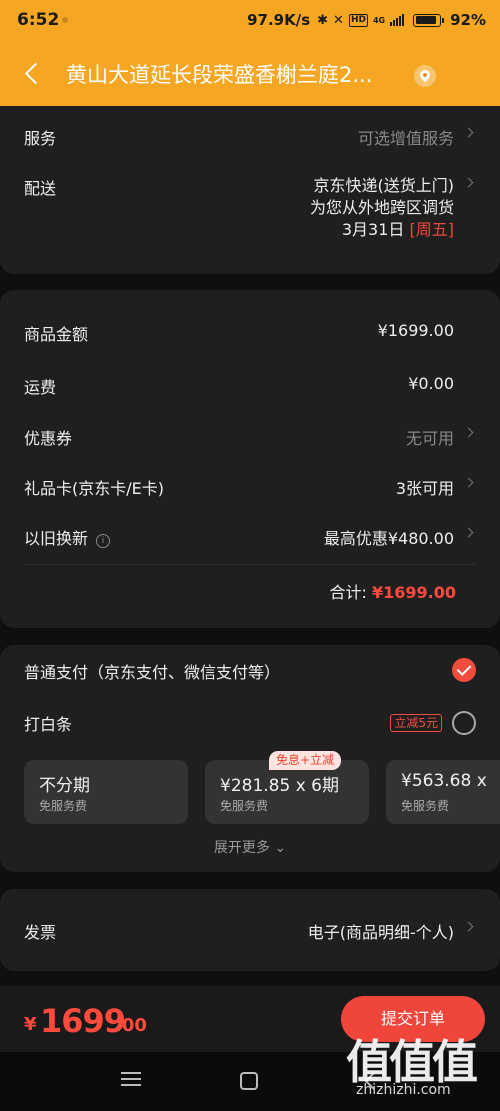  What do you see at coordinates (405, 138) in the screenshot?
I see `service-value: 可选增值服务` at bounding box center [405, 138].